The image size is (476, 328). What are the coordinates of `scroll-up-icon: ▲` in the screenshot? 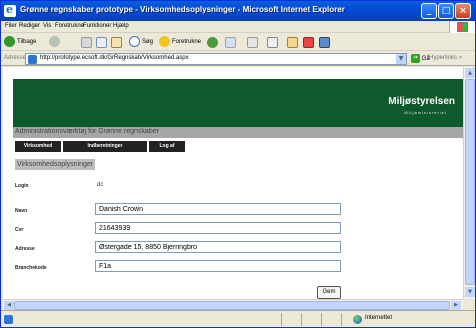 It's located at (470, 73).